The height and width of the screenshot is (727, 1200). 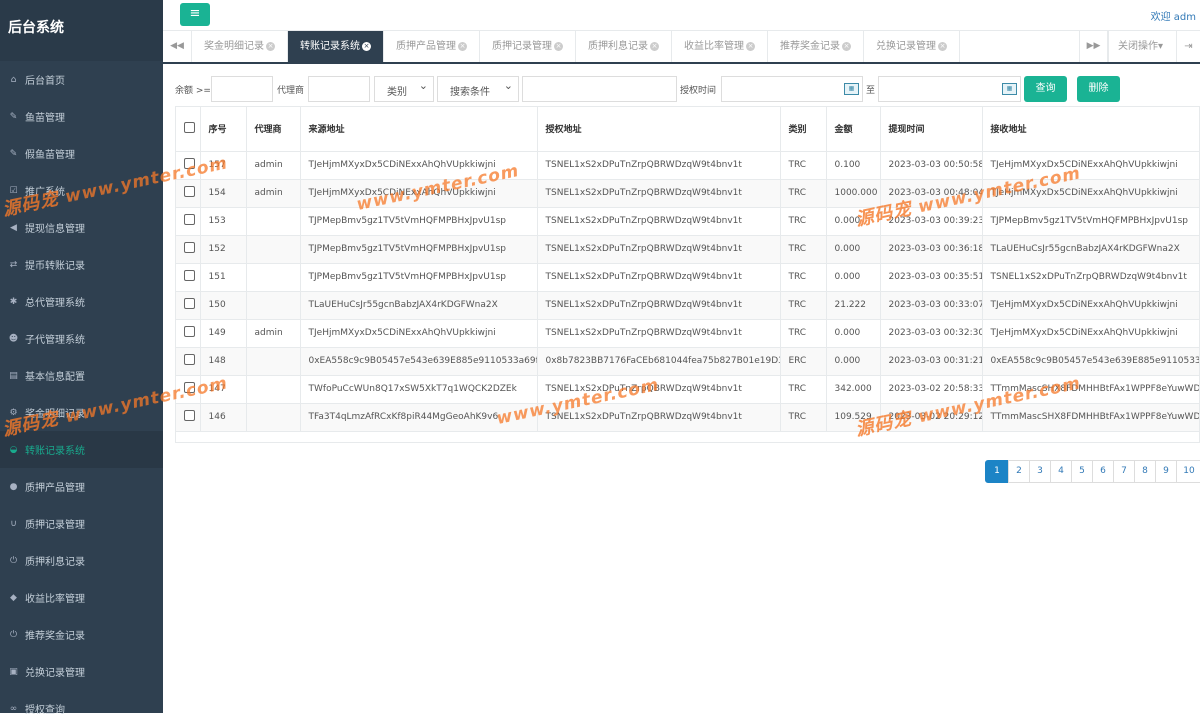 What do you see at coordinates (432, 46) in the screenshot?
I see `tab: 质押产品管理×` at bounding box center [432, 46].